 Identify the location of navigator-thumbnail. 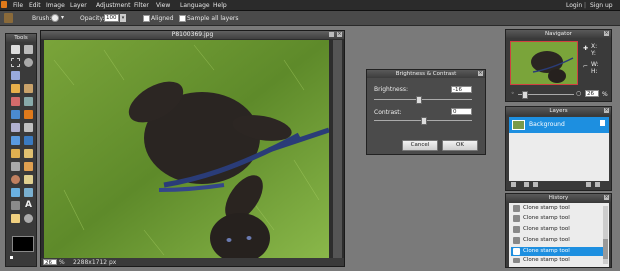
(544, 63).